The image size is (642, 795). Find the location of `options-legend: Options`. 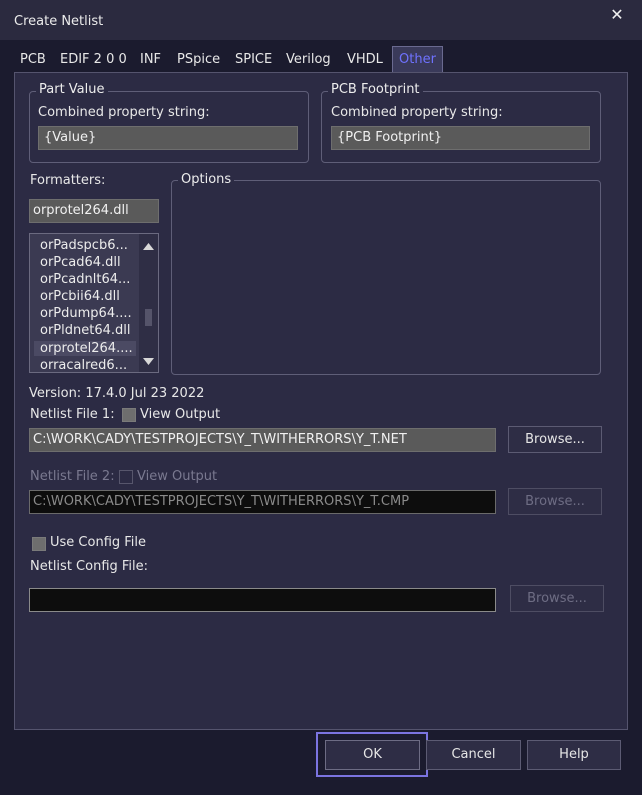

options-legend: Options is located at coordinates (206, 179).